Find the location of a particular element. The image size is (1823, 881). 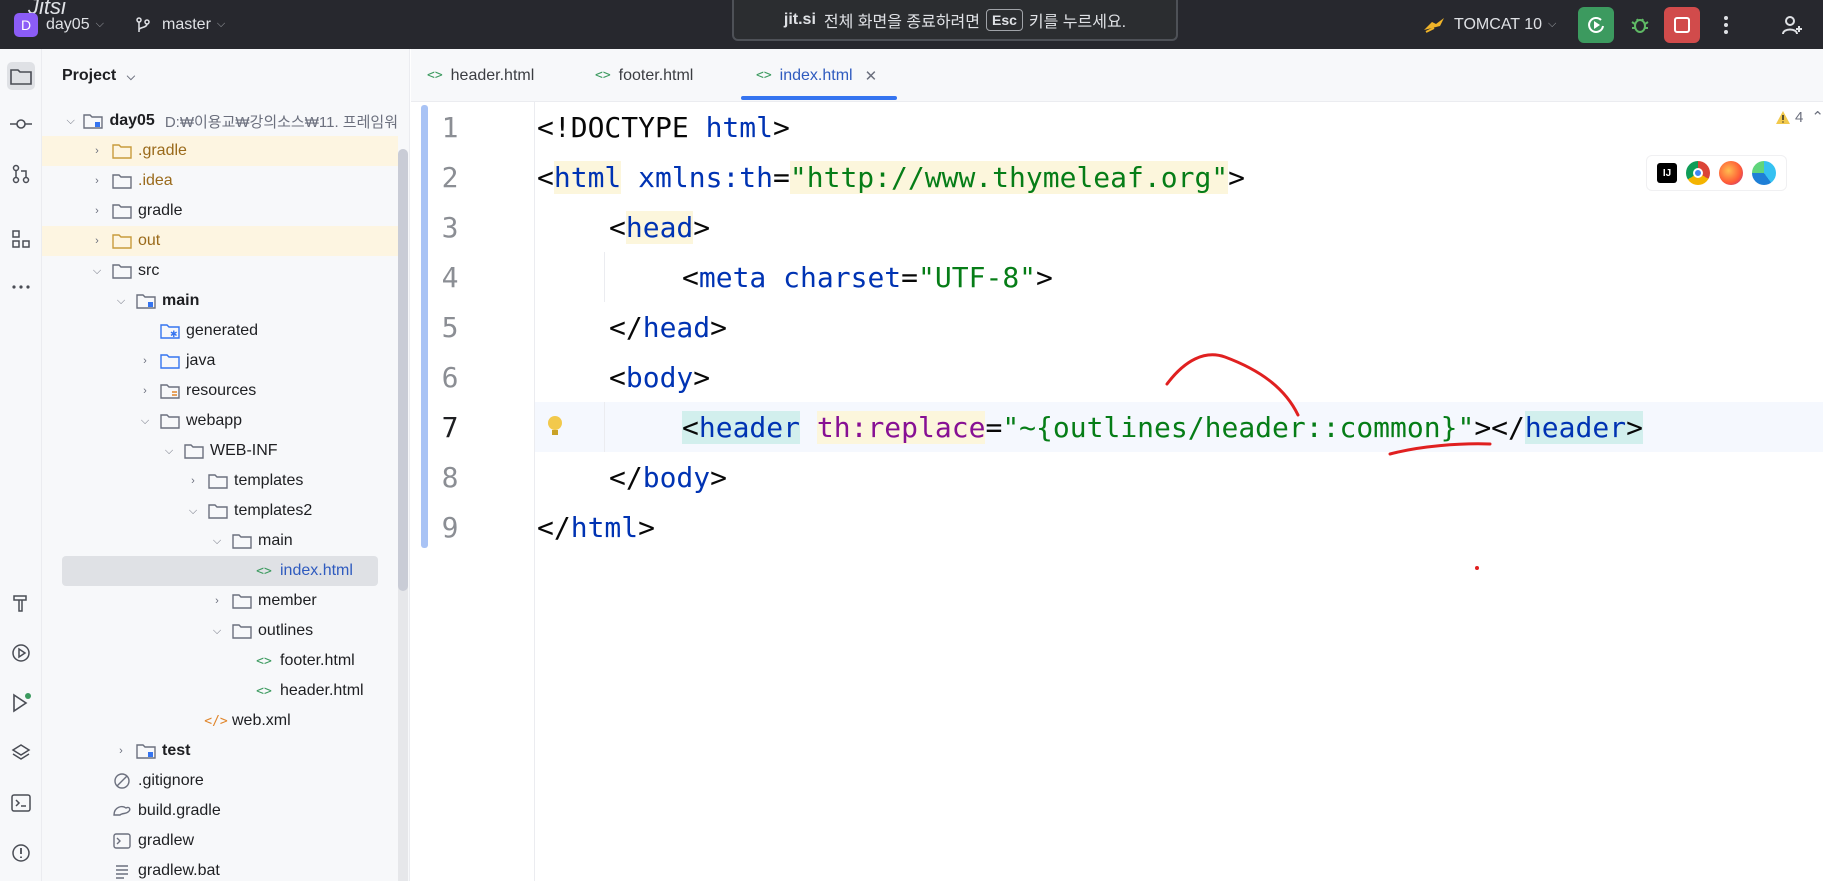

annotation-dot is located at coordinates (1477, 568).